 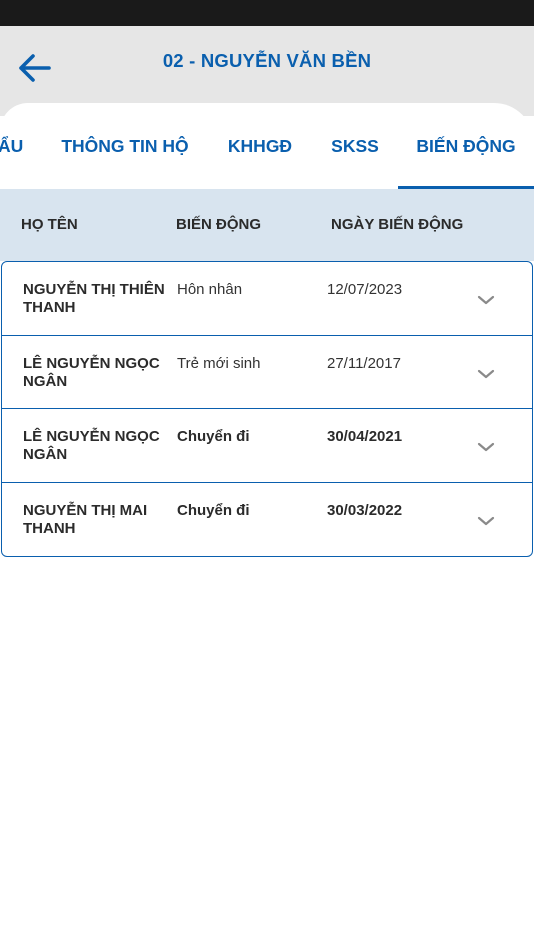 I want to click on tab-bar: ẨU THÔNG TIN HỘ KHHGĐ SKSS BIẾN ĐỘNG, so click(x=267, y=146).